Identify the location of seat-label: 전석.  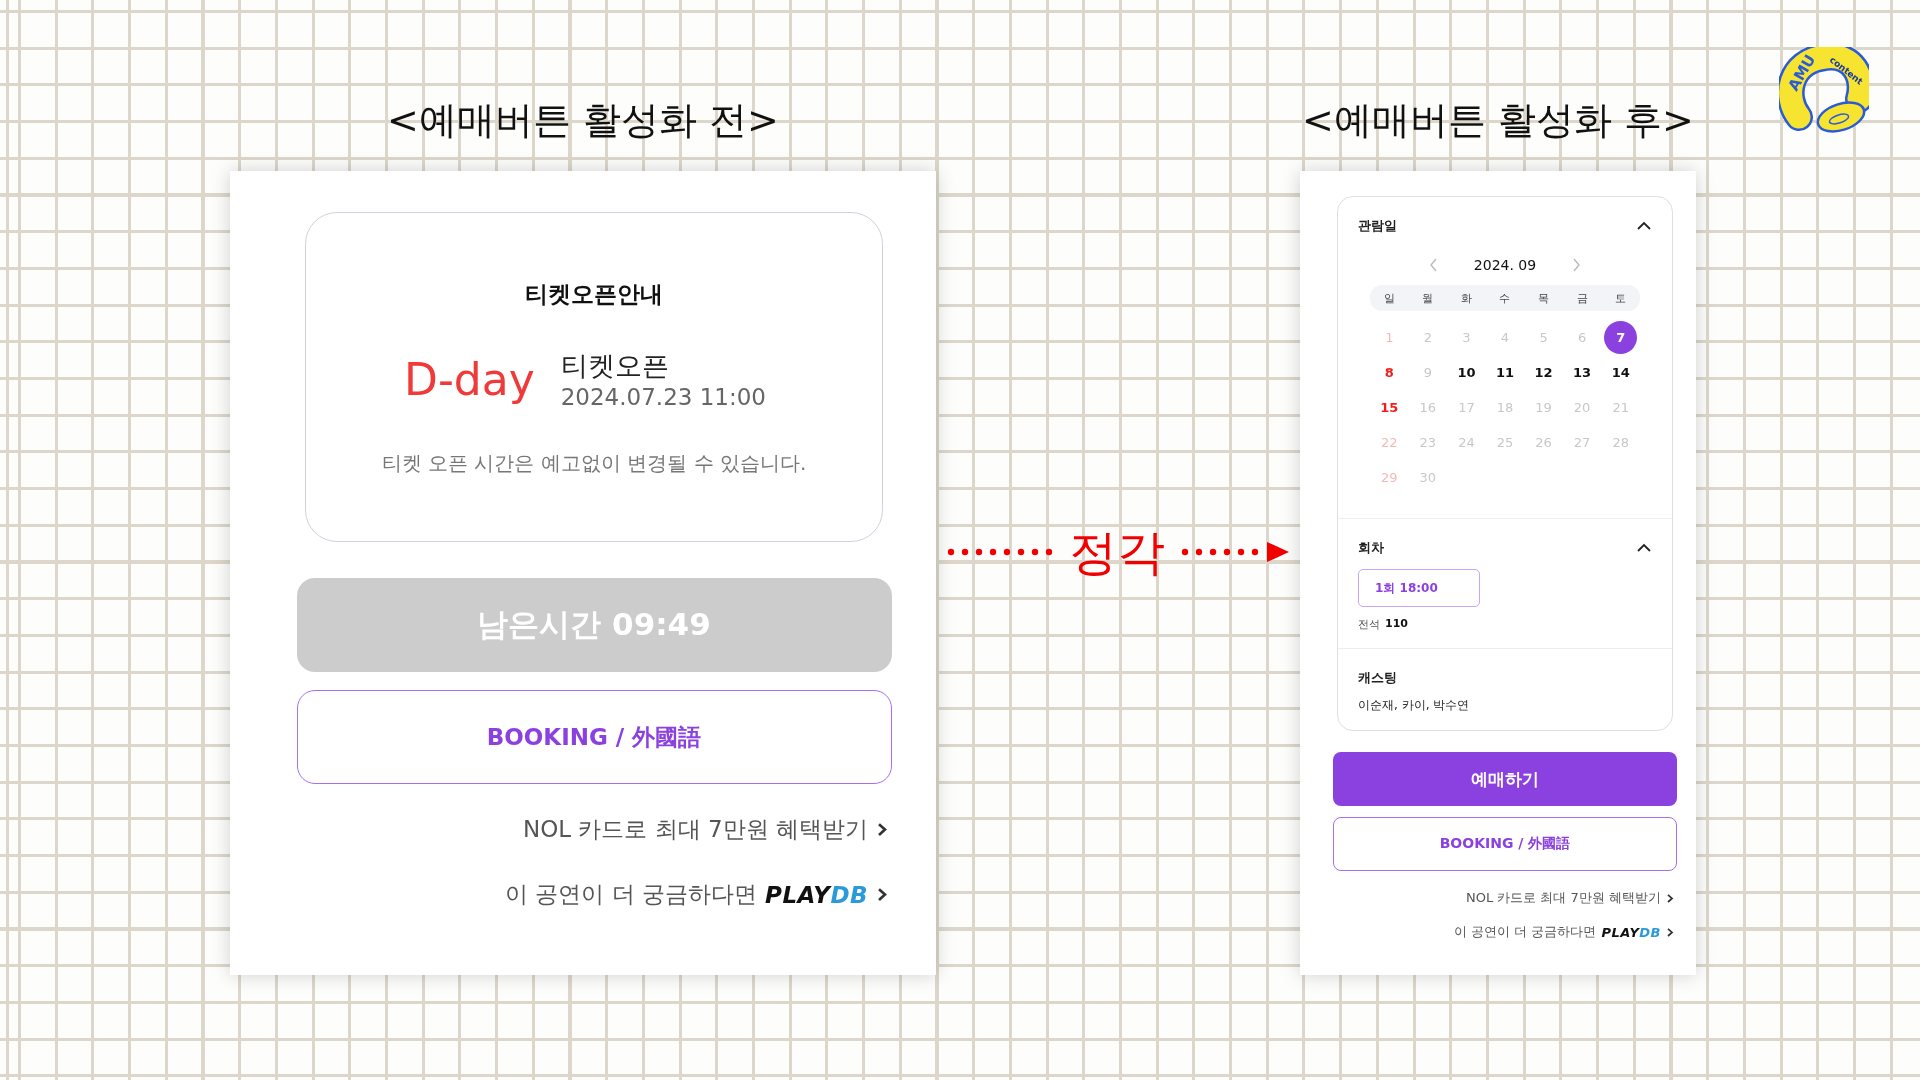
(1369, 624).